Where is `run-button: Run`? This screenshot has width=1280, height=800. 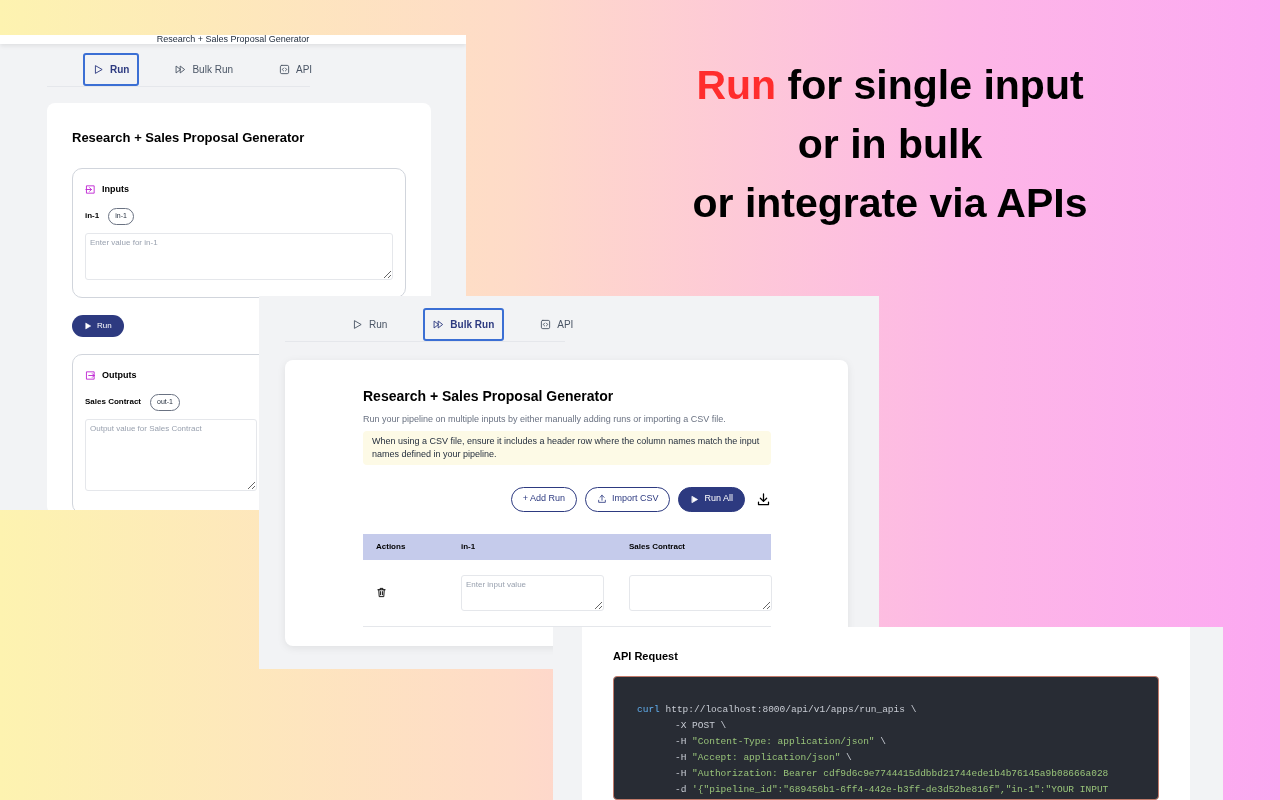
run-button: Run is located at coordinates (98, 325).